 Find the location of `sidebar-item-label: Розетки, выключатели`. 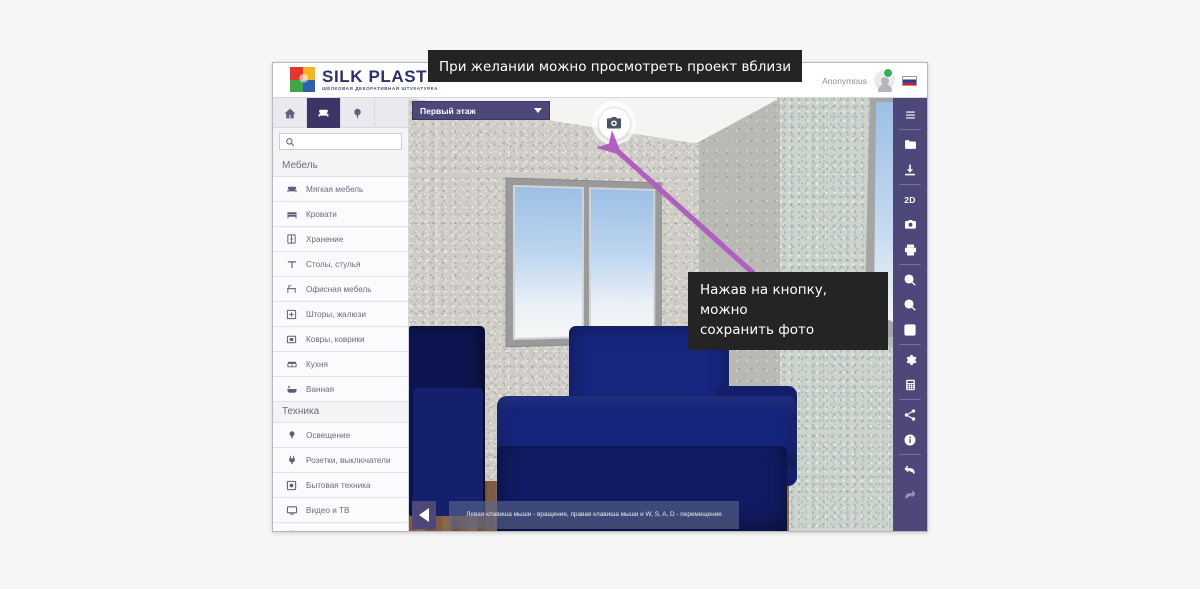

sidebar-item-label: Розетки, выключатели is located at coordinates (348, 460).